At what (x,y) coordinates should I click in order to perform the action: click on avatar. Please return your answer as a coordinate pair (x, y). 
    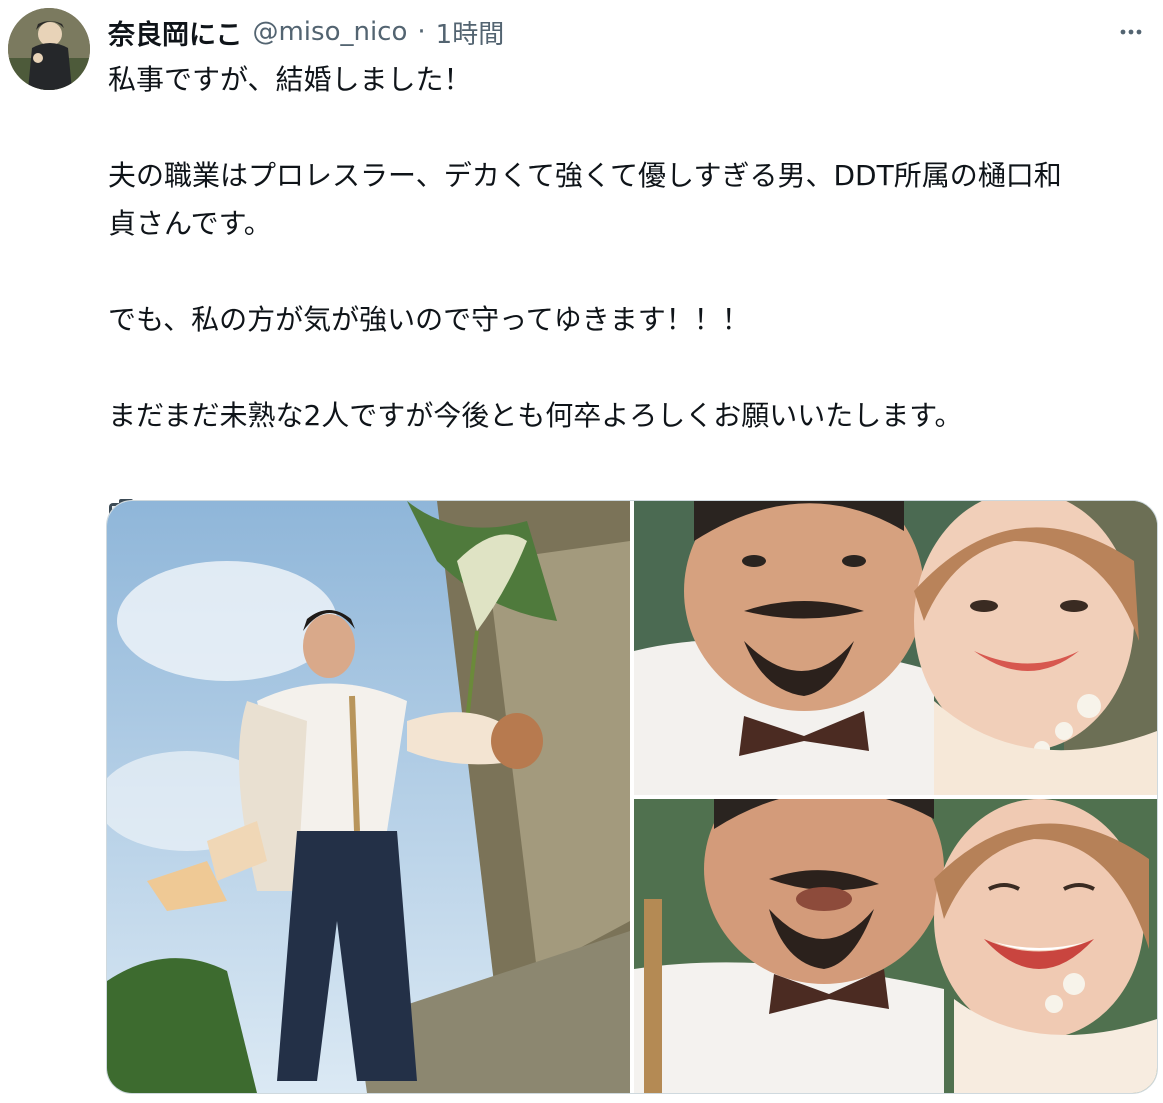
    Looking at the image, I should click on (49, 49).